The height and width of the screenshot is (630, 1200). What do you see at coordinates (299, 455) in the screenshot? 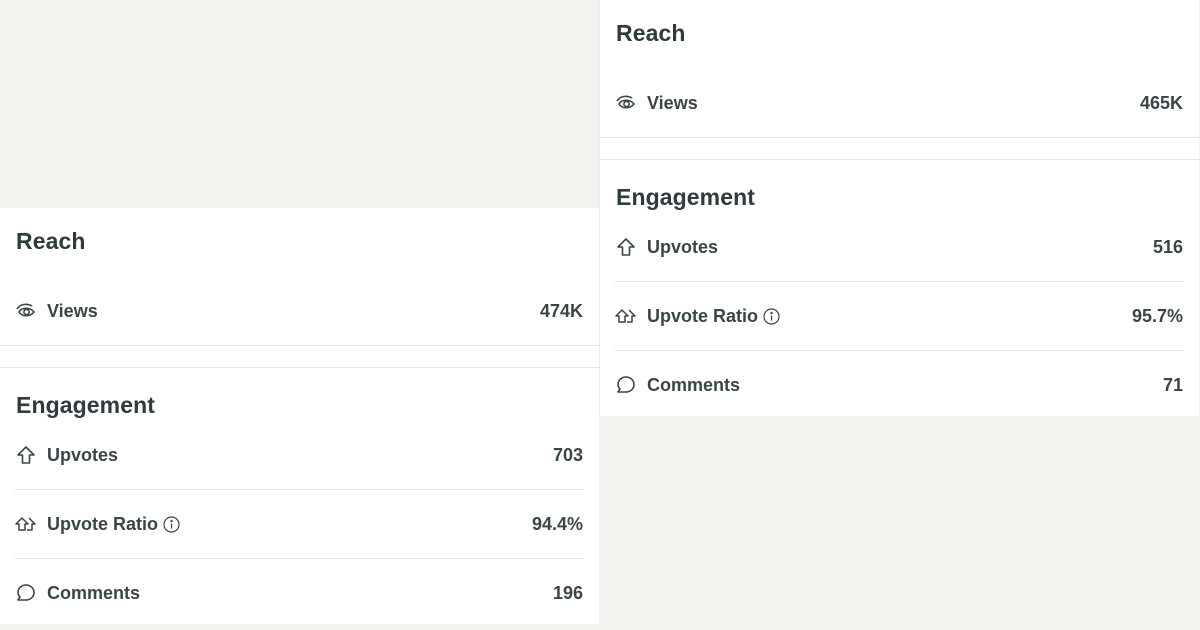
I see `upvotes-row: Upvotes 703` at bounding box center [299, 455].